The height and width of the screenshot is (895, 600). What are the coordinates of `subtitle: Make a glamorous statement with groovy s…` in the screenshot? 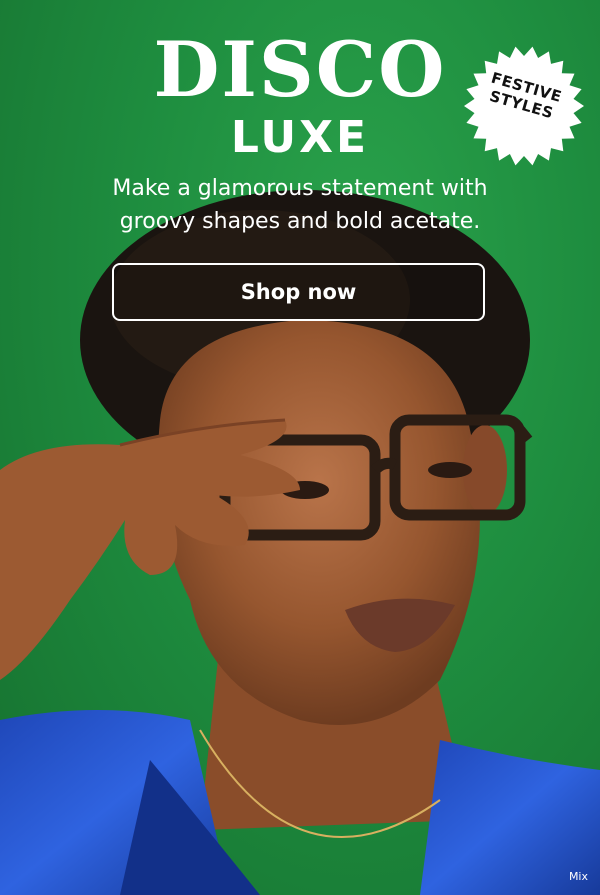 It's located at (300, 205).